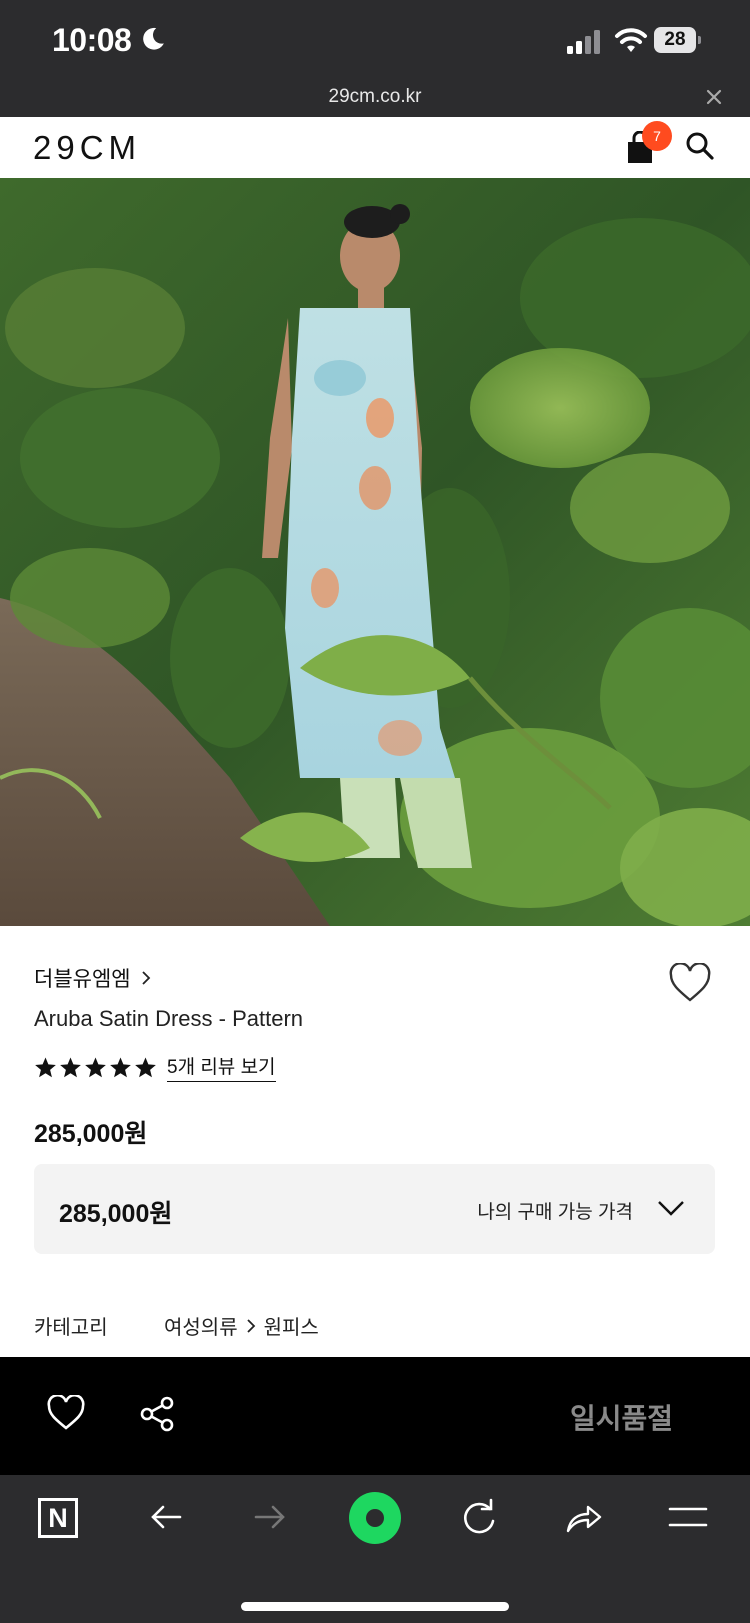 This screenshot has width=750, height=1623. Describe the element at coordinates (270, 1517) in the screenshot. I see `forward-arrow-icon` at that location.